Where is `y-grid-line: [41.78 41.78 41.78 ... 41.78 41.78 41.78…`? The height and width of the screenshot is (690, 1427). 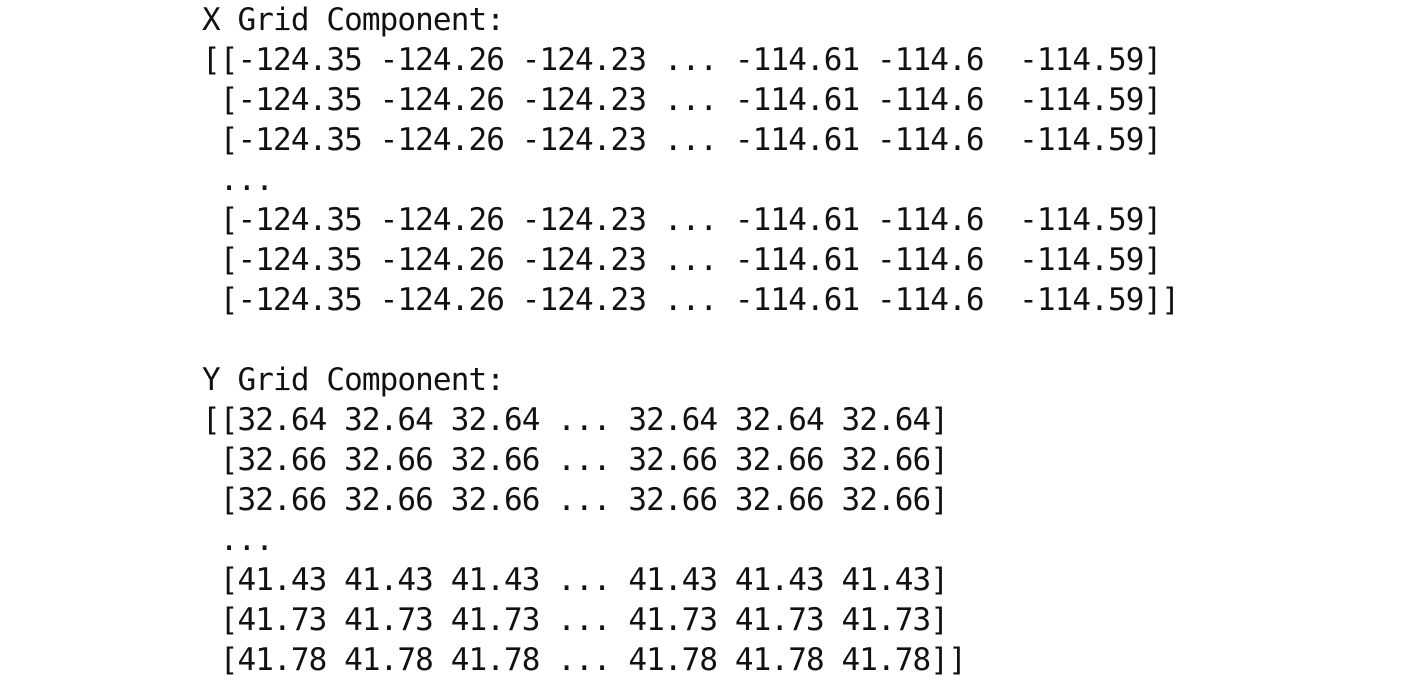
y-grid-line: [41.78 41.78 41.78 ... 41.78 41.78 41.78… is located at coordinates (584, 660).